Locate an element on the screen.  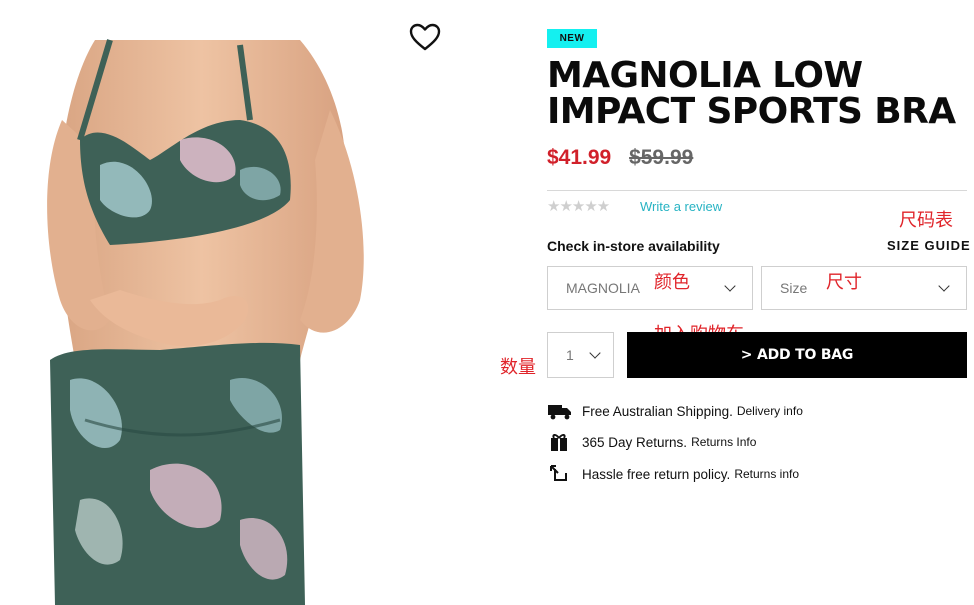
perk-shipping: Free Australian Shipping. Delivery info is located at coordinates (675, 411).